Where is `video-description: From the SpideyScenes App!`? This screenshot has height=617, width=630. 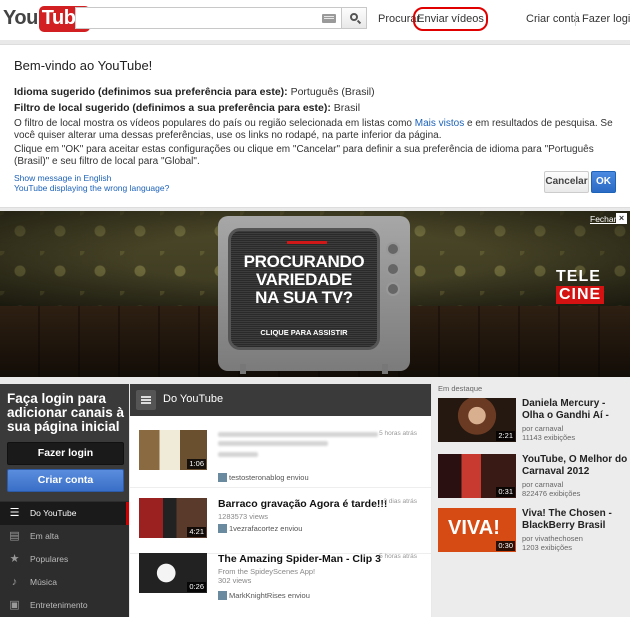
video-description: From the SpideyScenes App! is located at coordinates (267, 571).